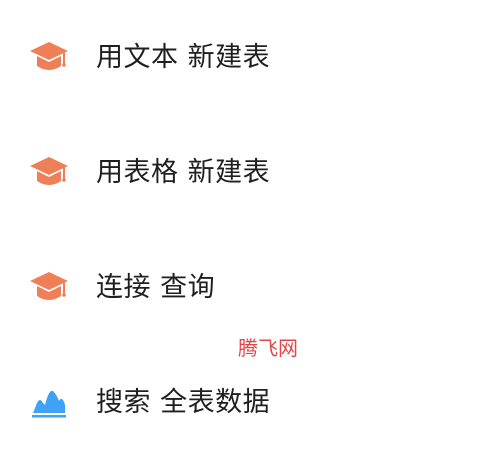 The image size is (491, 450). I want to click on menu-item-search-all-data: 搜索 全表数据, so click(245, 402).